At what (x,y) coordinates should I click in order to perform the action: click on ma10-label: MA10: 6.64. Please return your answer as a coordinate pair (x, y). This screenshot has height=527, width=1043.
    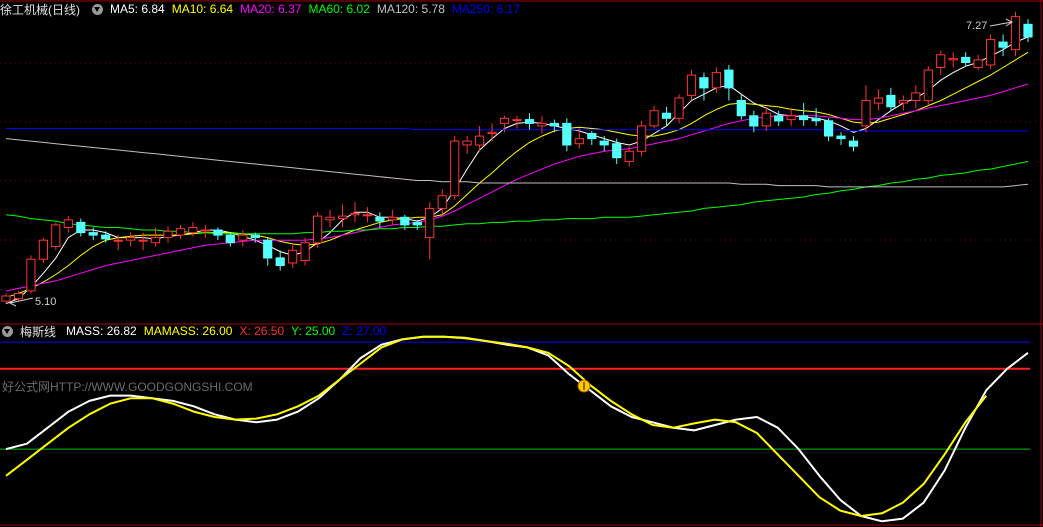
    Looking at the image, I should click on (202, 9).